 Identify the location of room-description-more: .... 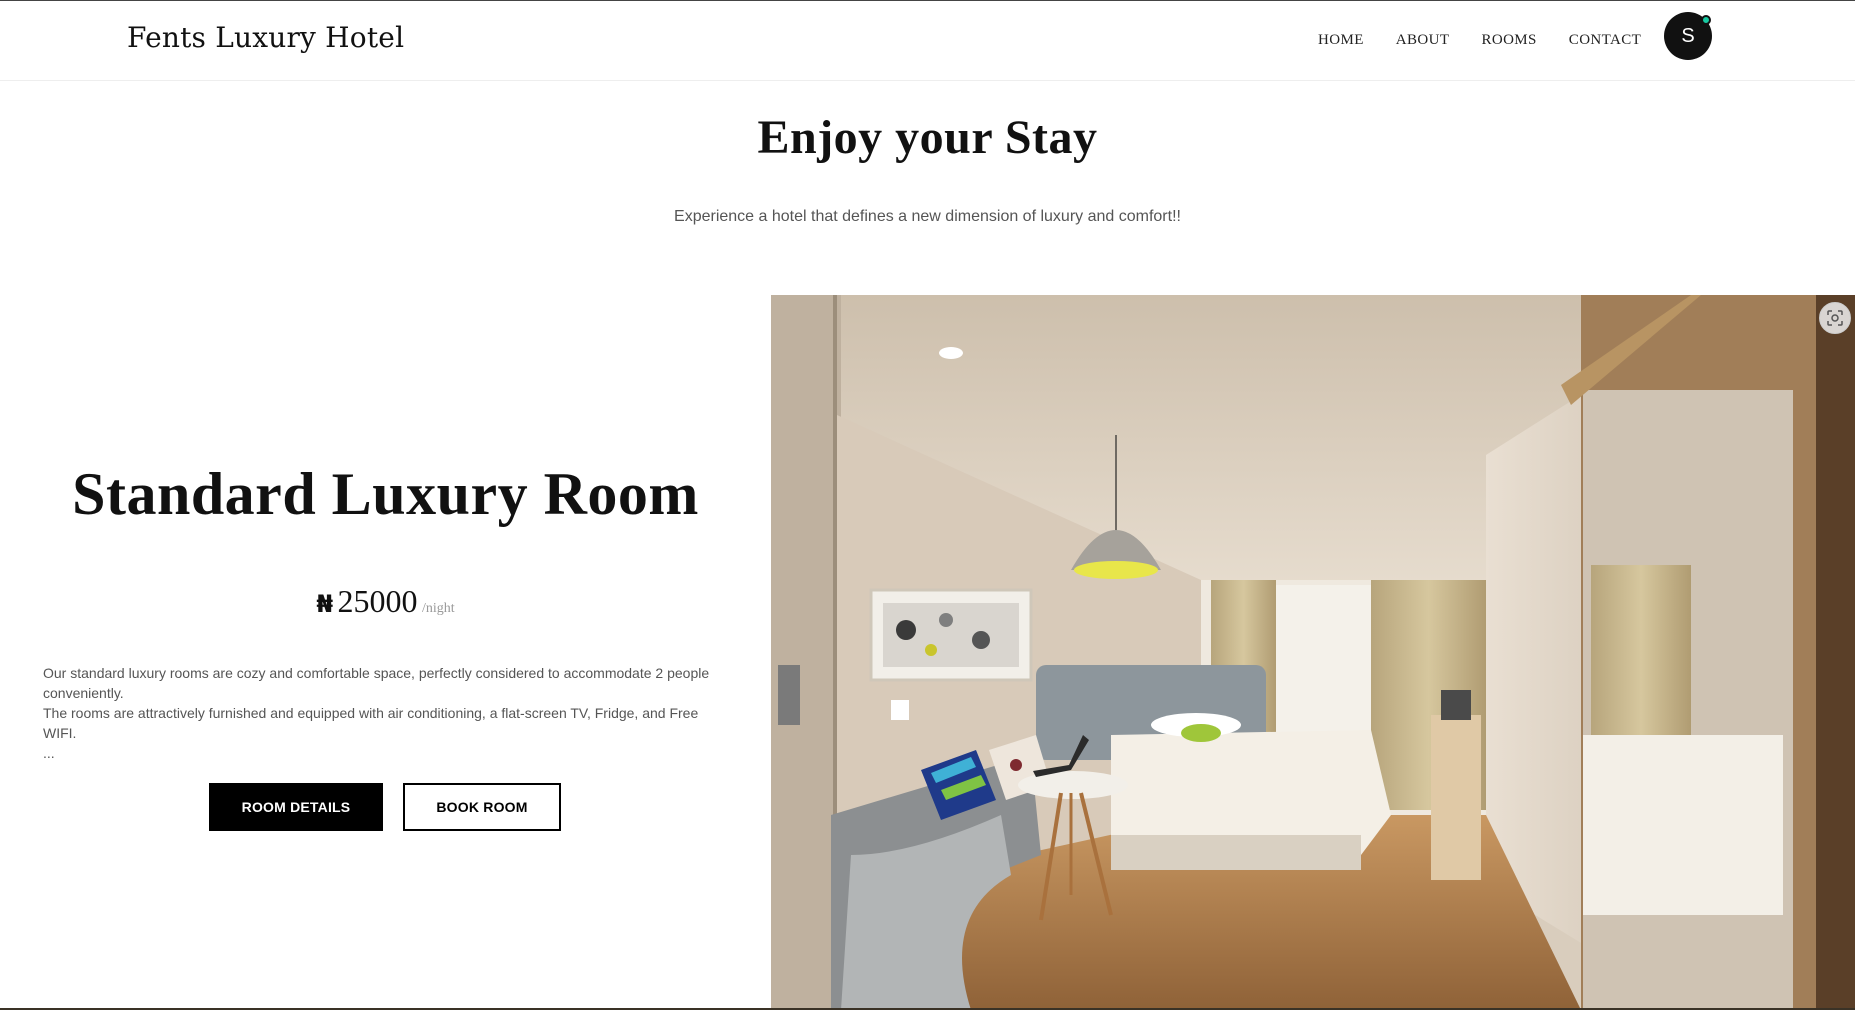
(49, 753).